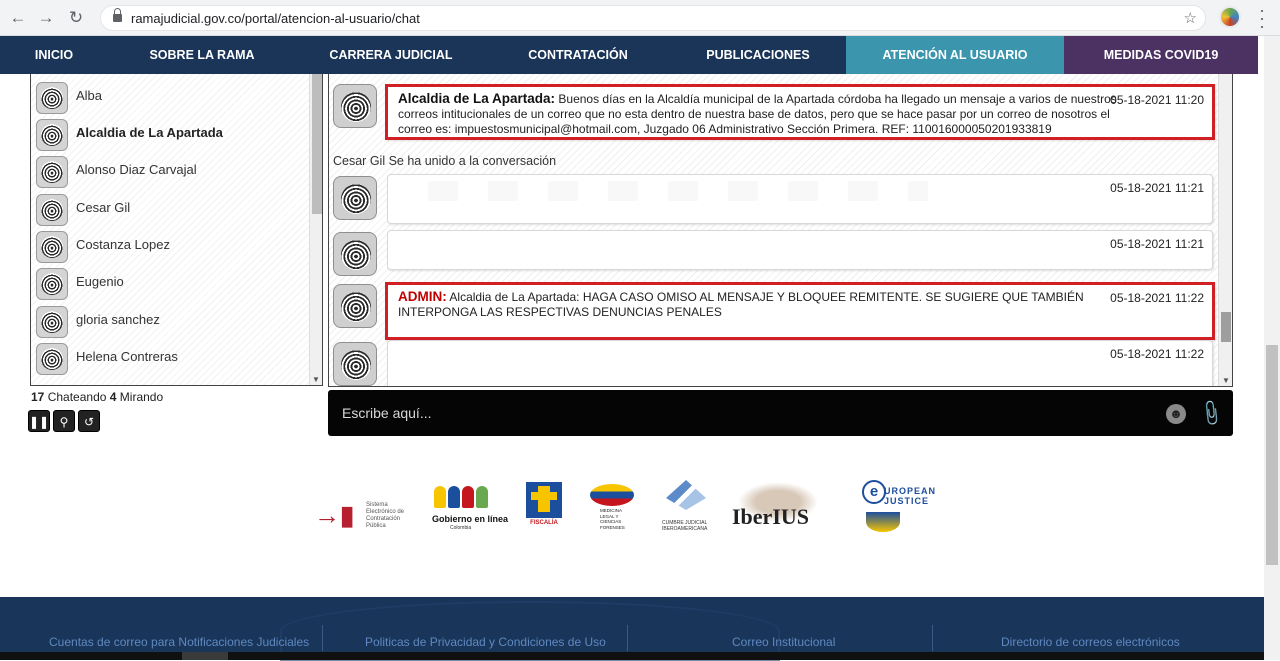  What do you see at coordinates (1157, 100) in the screenshot?
I see `message-time: 05-18-2021 11:20` at bounding box center [1157, 100].